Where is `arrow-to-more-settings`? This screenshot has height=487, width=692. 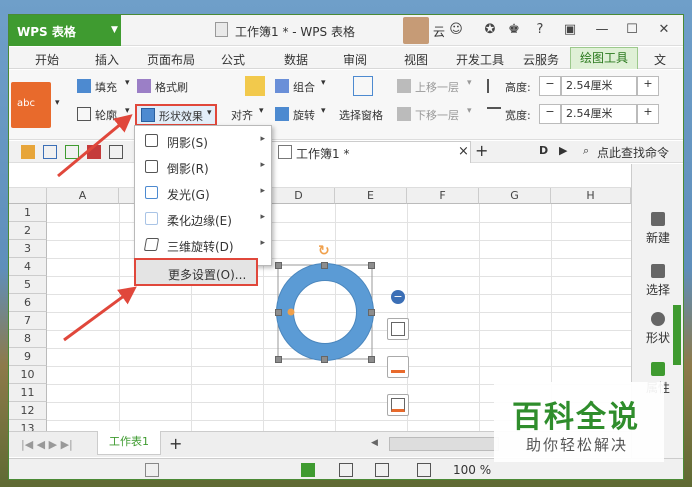
arrow-to-more-settings is located at coordinates (100, 314).